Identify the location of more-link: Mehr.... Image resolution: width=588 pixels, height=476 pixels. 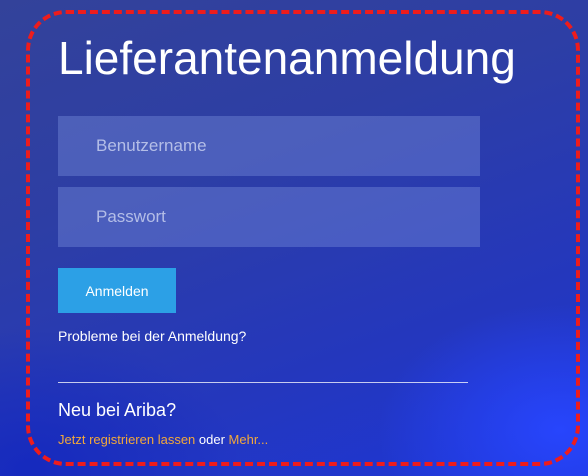
(249, 439).